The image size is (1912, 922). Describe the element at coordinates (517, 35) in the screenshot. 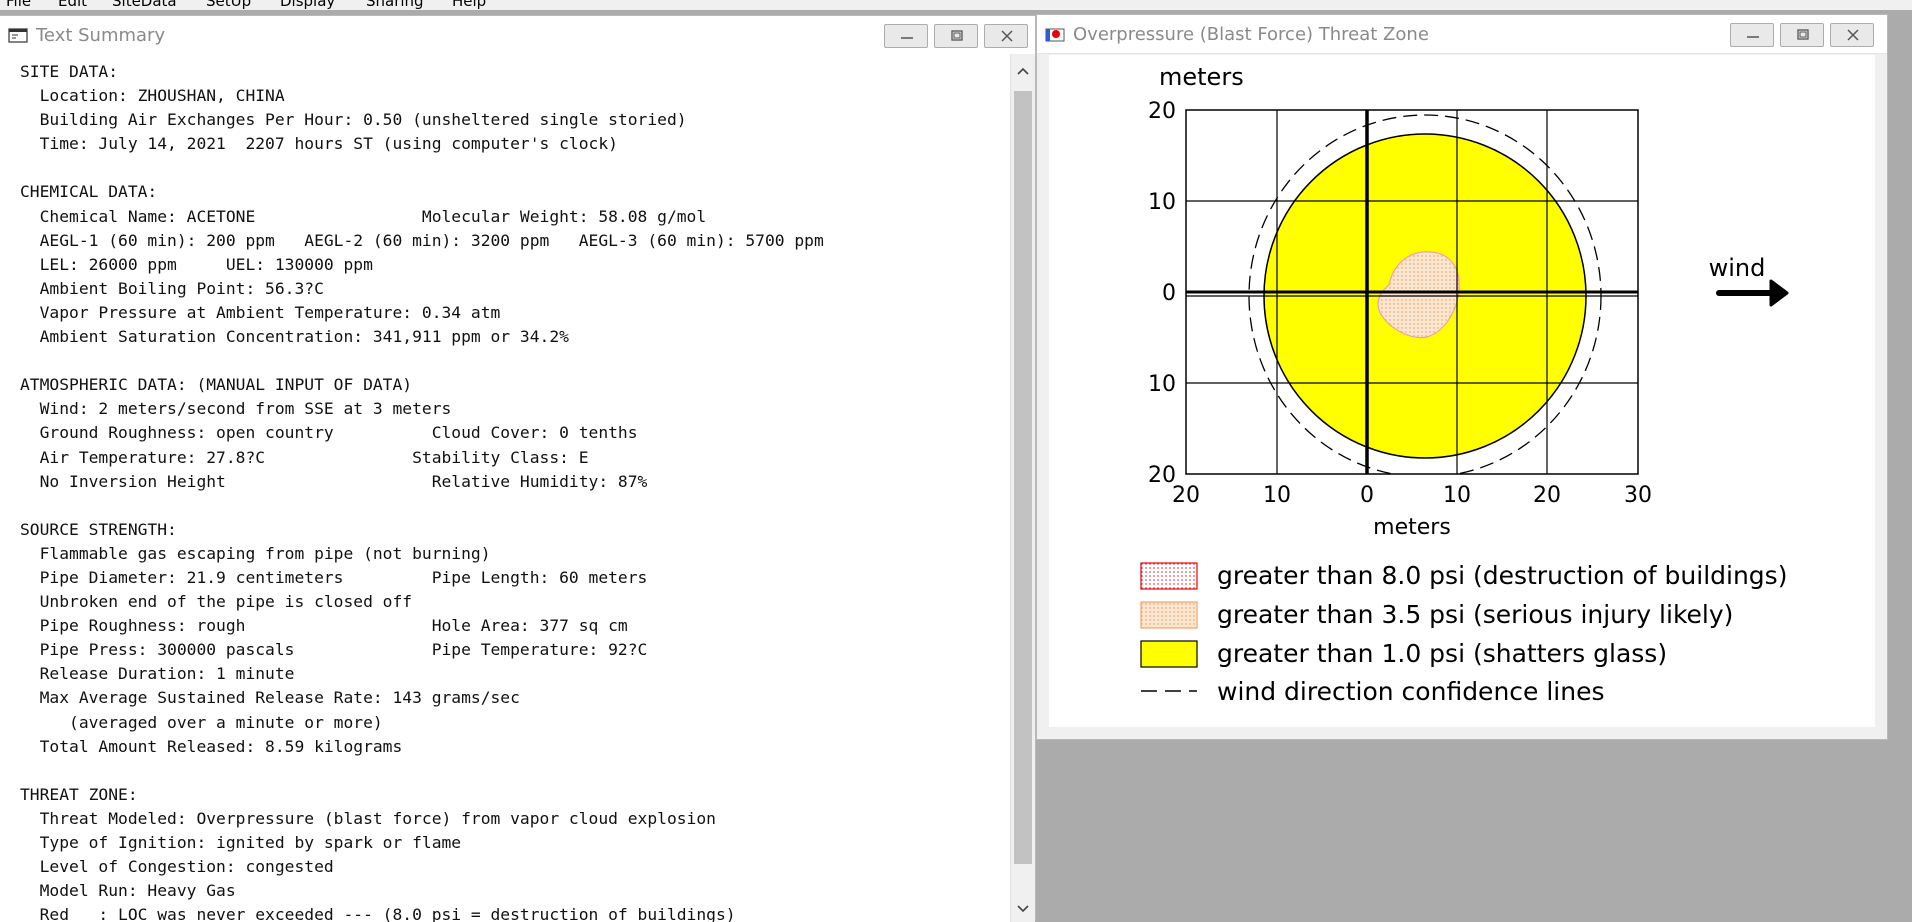

I see `text-summary-titlebar: Text Summary` at that location.